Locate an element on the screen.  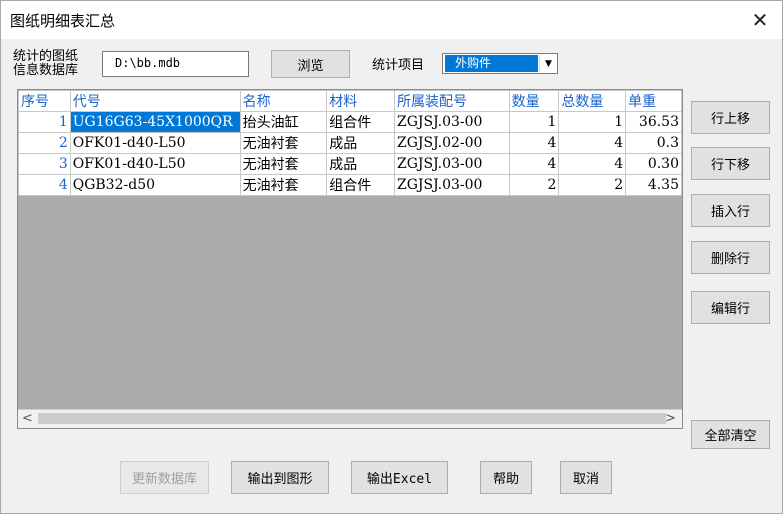
grid-header-row: 序号 代号 名称 材料 所属装配号 数量 总数量 单重 is located at coordinates (350, 101).